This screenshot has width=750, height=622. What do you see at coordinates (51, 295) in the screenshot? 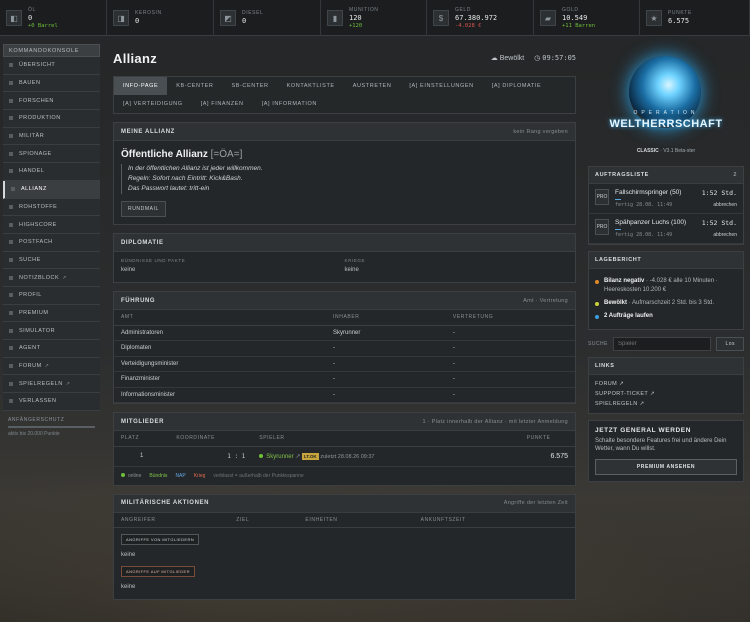
I see `sidebar-item-profil: Profil` at bounding box center [51, 295].